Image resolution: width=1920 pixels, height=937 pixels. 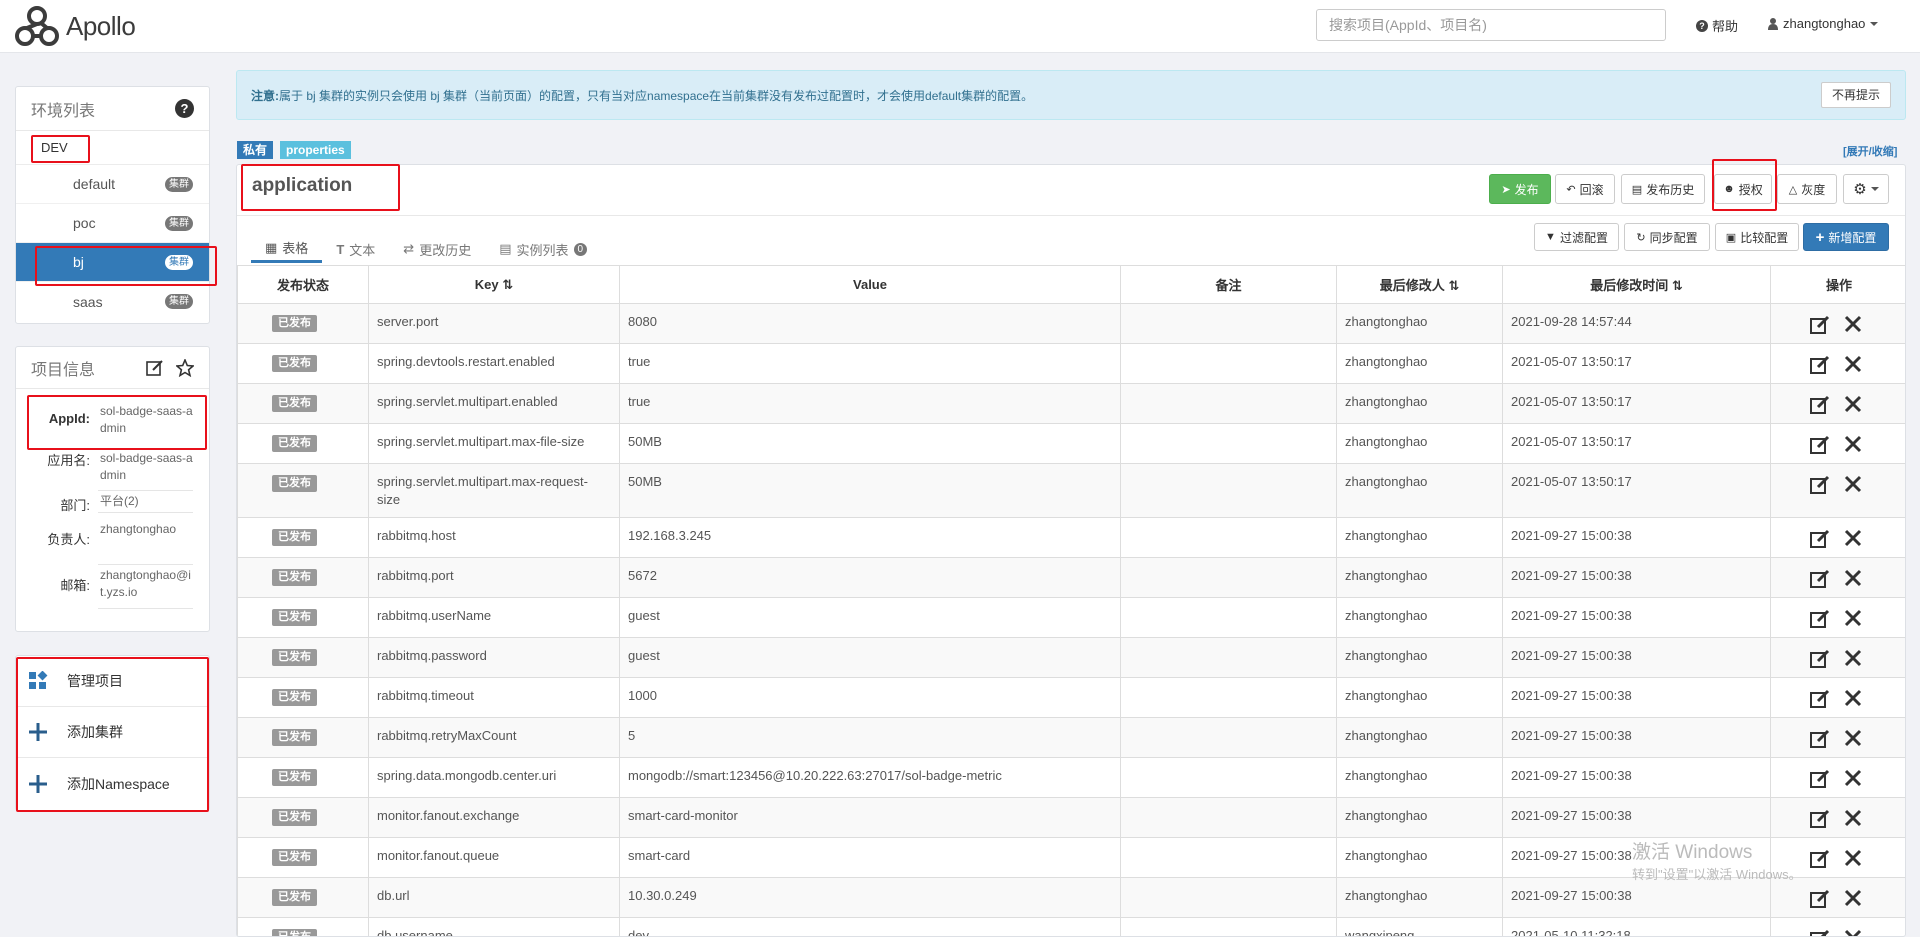 I want to click on column-header-key: Key ⇅, so click(x=494, y=284).